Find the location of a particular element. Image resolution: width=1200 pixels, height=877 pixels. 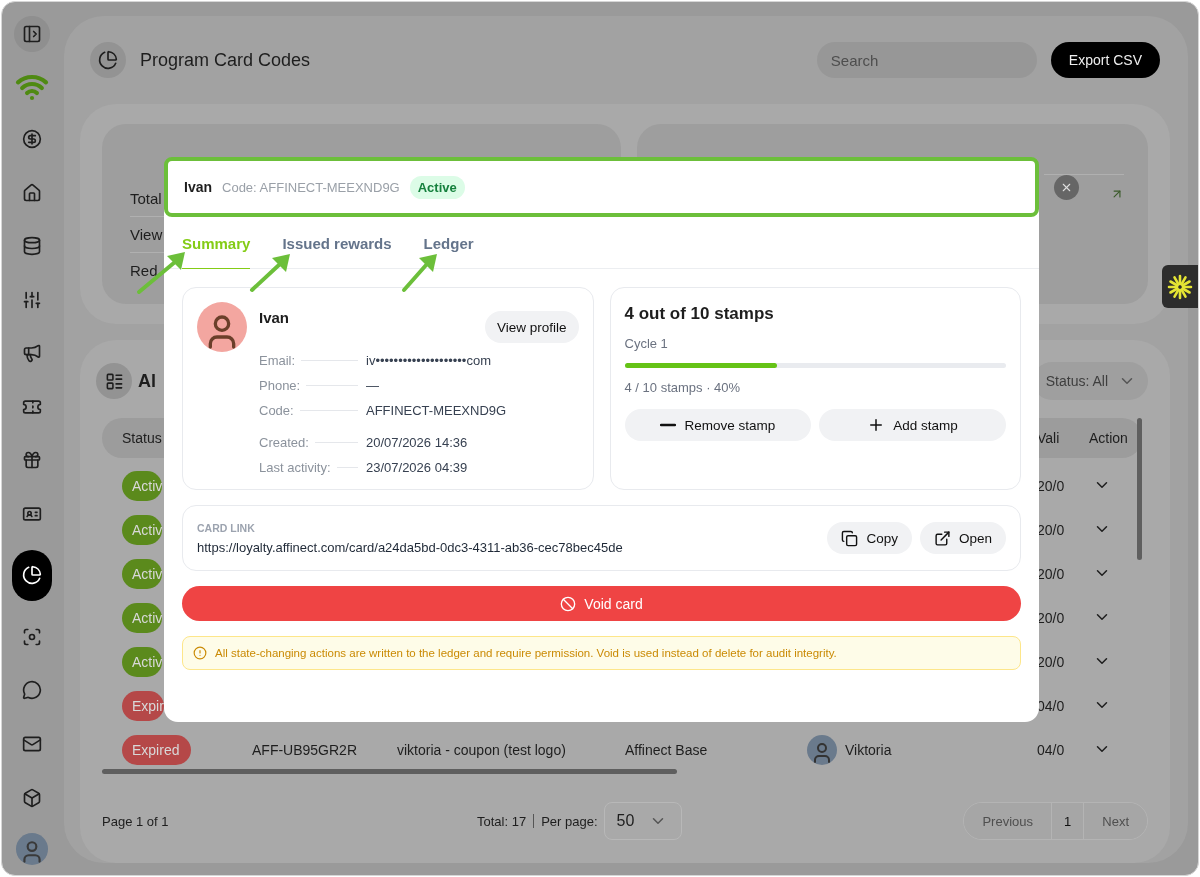

card-code: Code: AFFINECT-MEEXND9G is located at coordinates (311, 187).